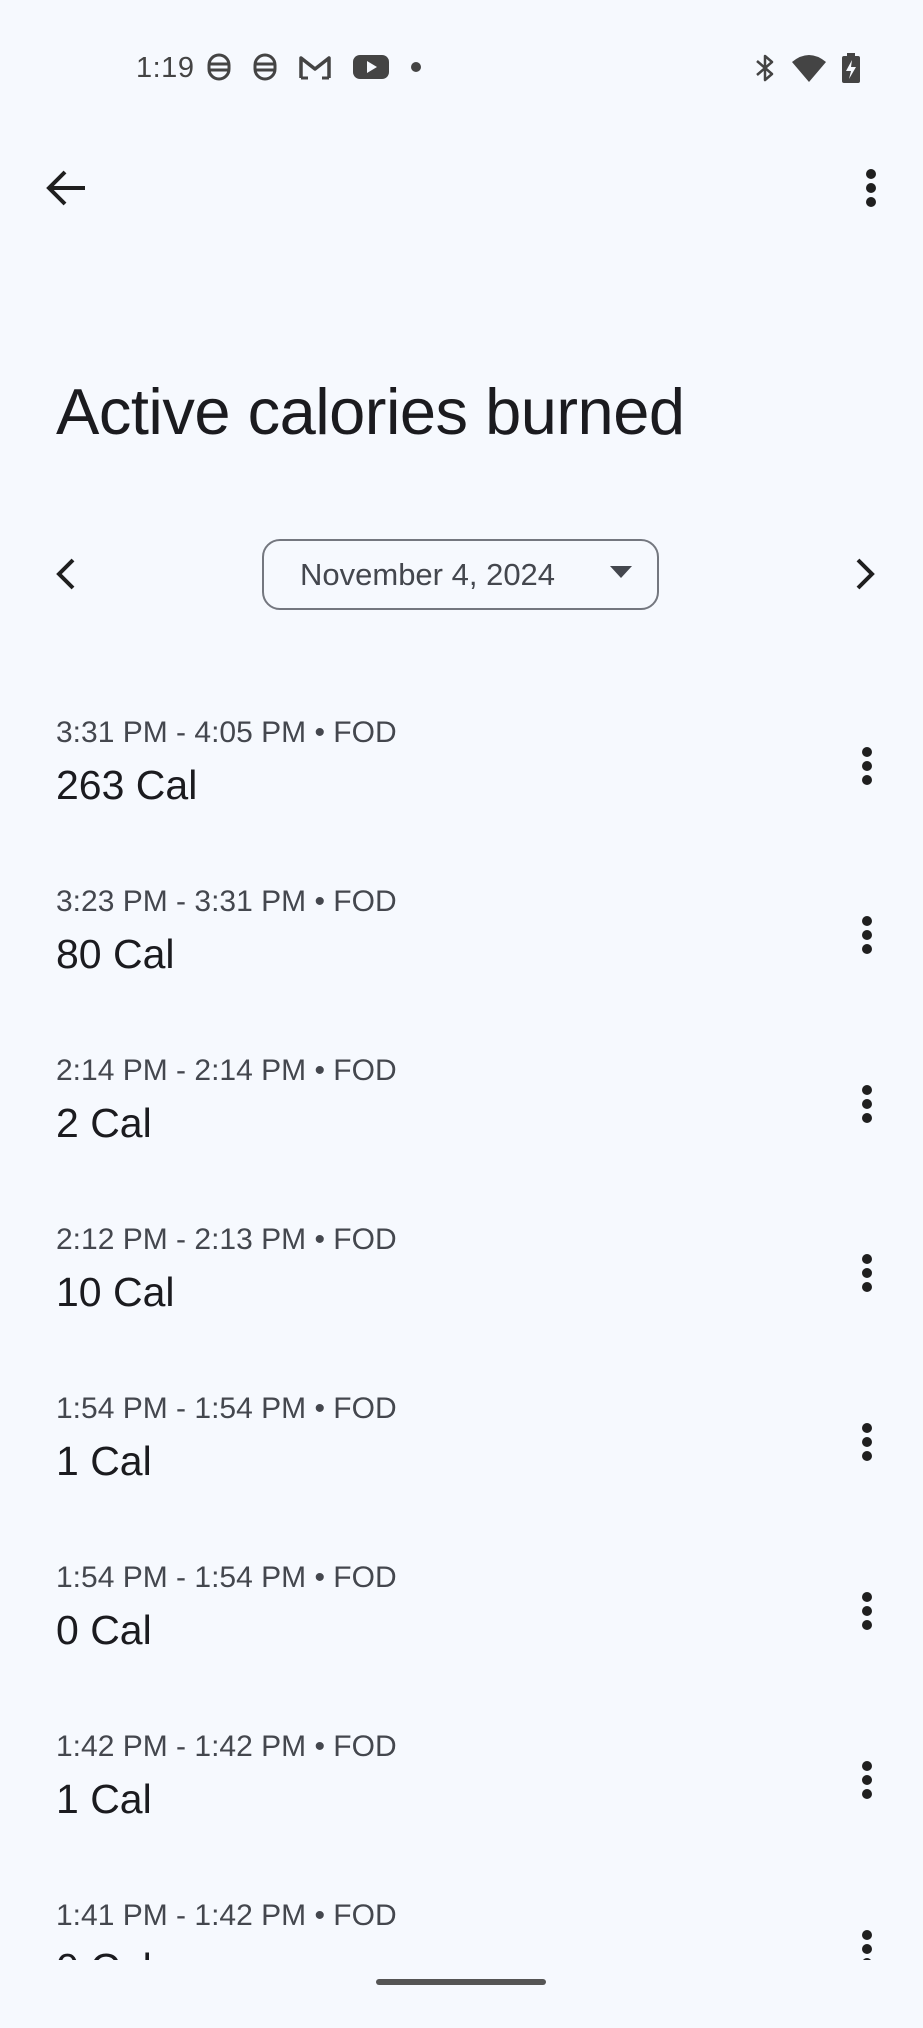  Describe the element at coordinates (765, 70) in the screenshot. I see `bluetooth-icon` at that location.